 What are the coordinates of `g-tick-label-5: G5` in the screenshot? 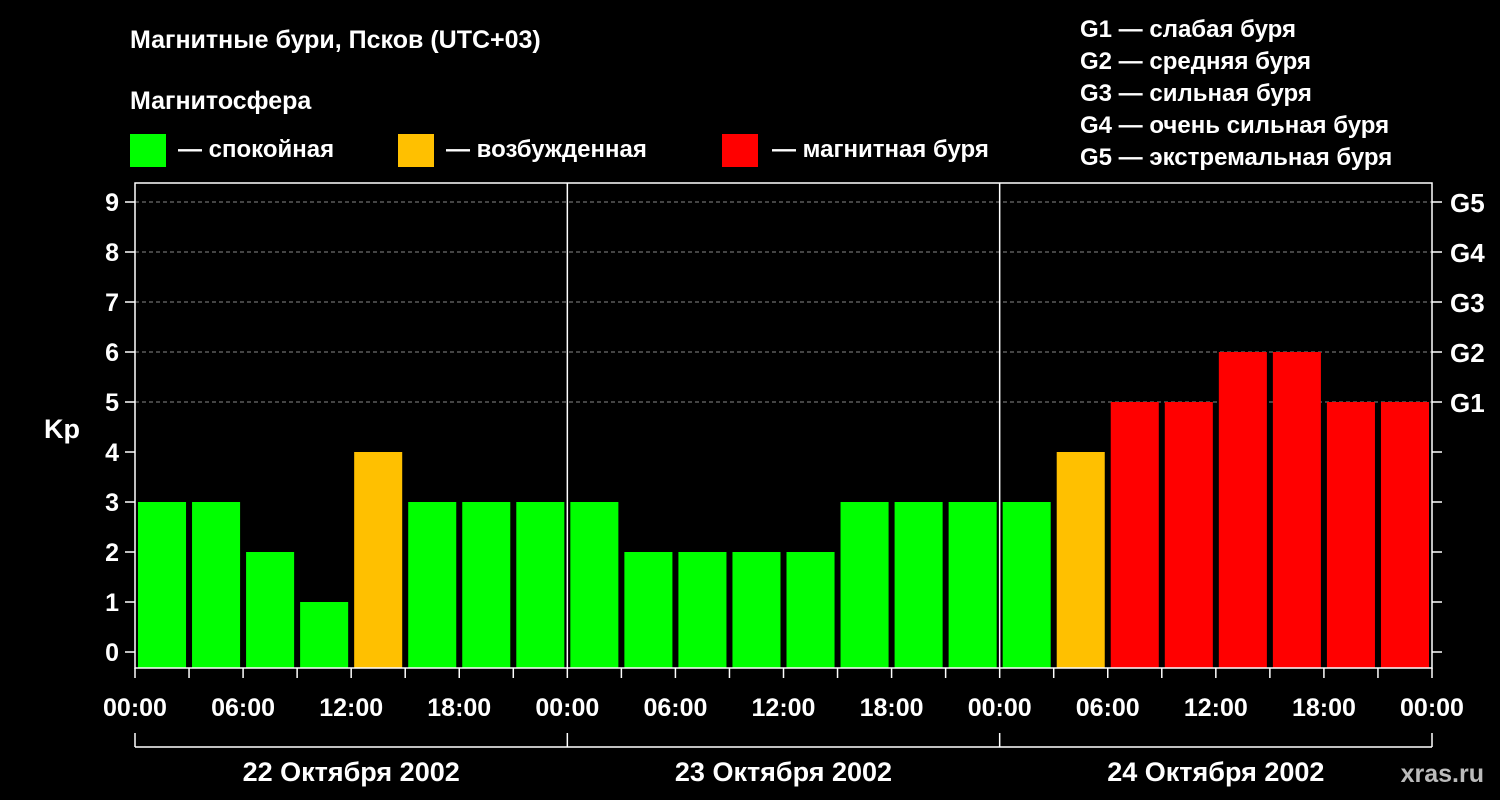 It's located at (1467, 203).